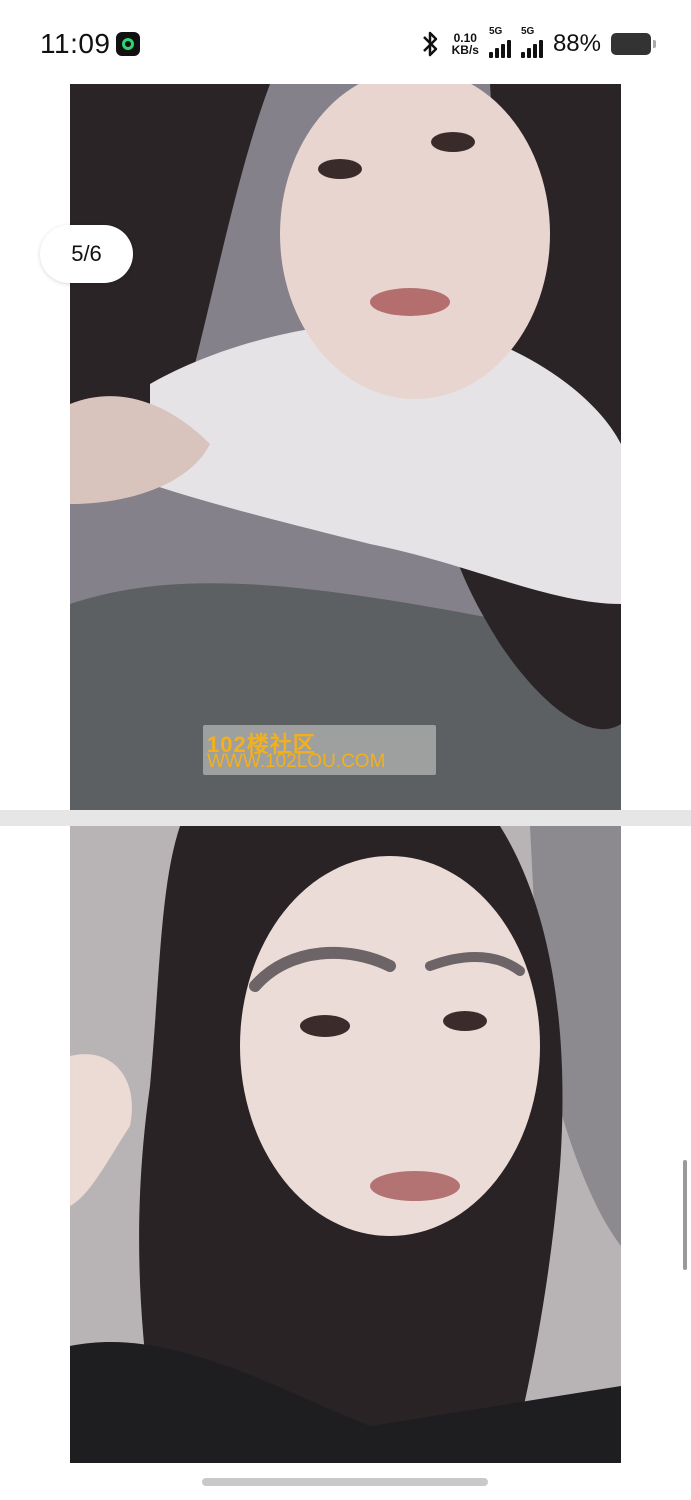 The height and width of the screenshot is (1500, 691). I want to click on sim1-network-label: 5G, so click(495, 31).